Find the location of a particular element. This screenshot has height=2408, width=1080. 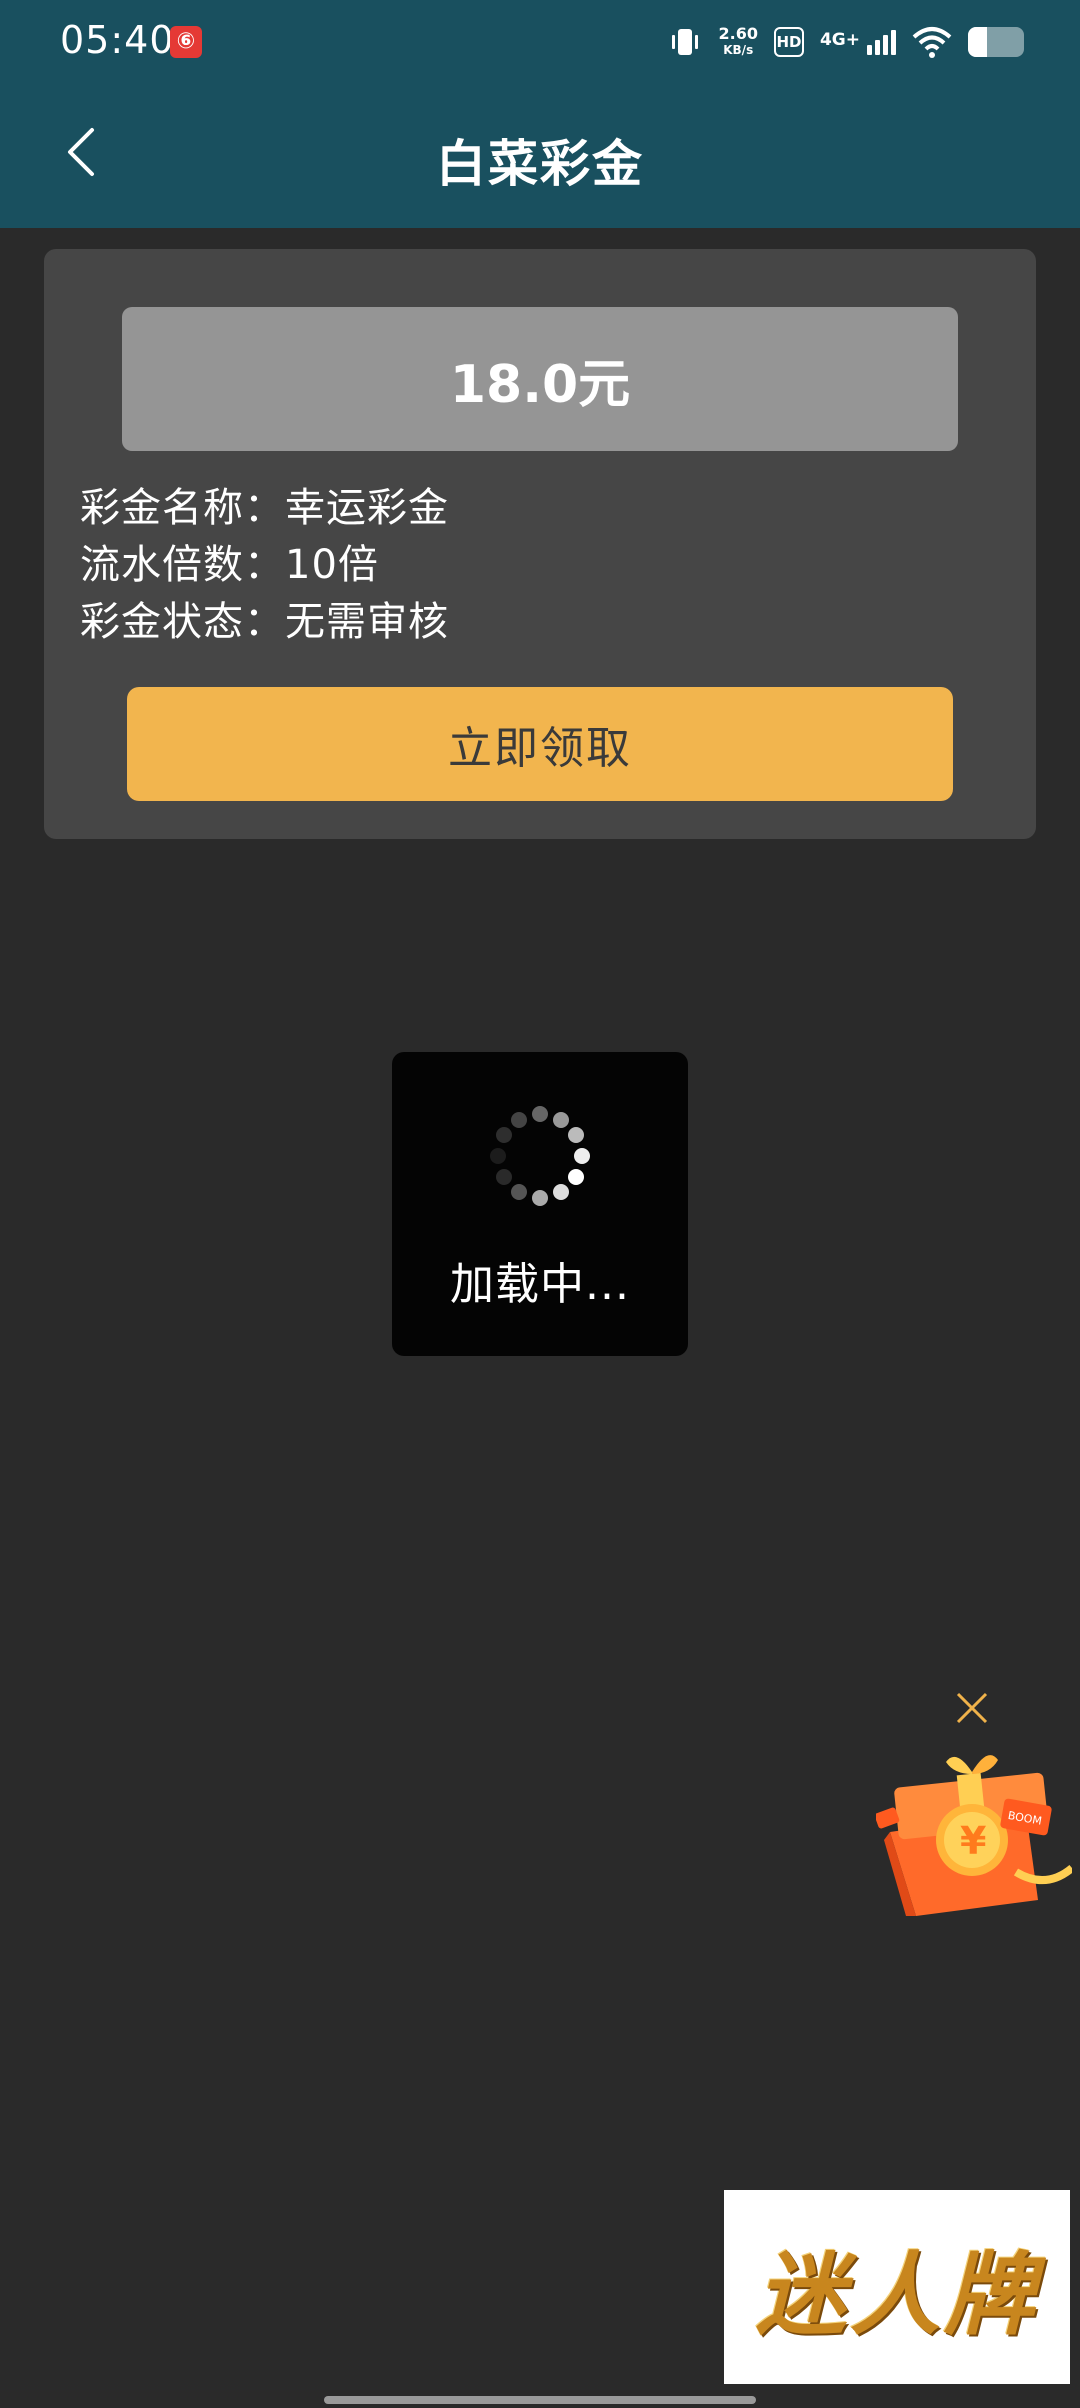

vibrate-icon is located at coordinates (685, 42).